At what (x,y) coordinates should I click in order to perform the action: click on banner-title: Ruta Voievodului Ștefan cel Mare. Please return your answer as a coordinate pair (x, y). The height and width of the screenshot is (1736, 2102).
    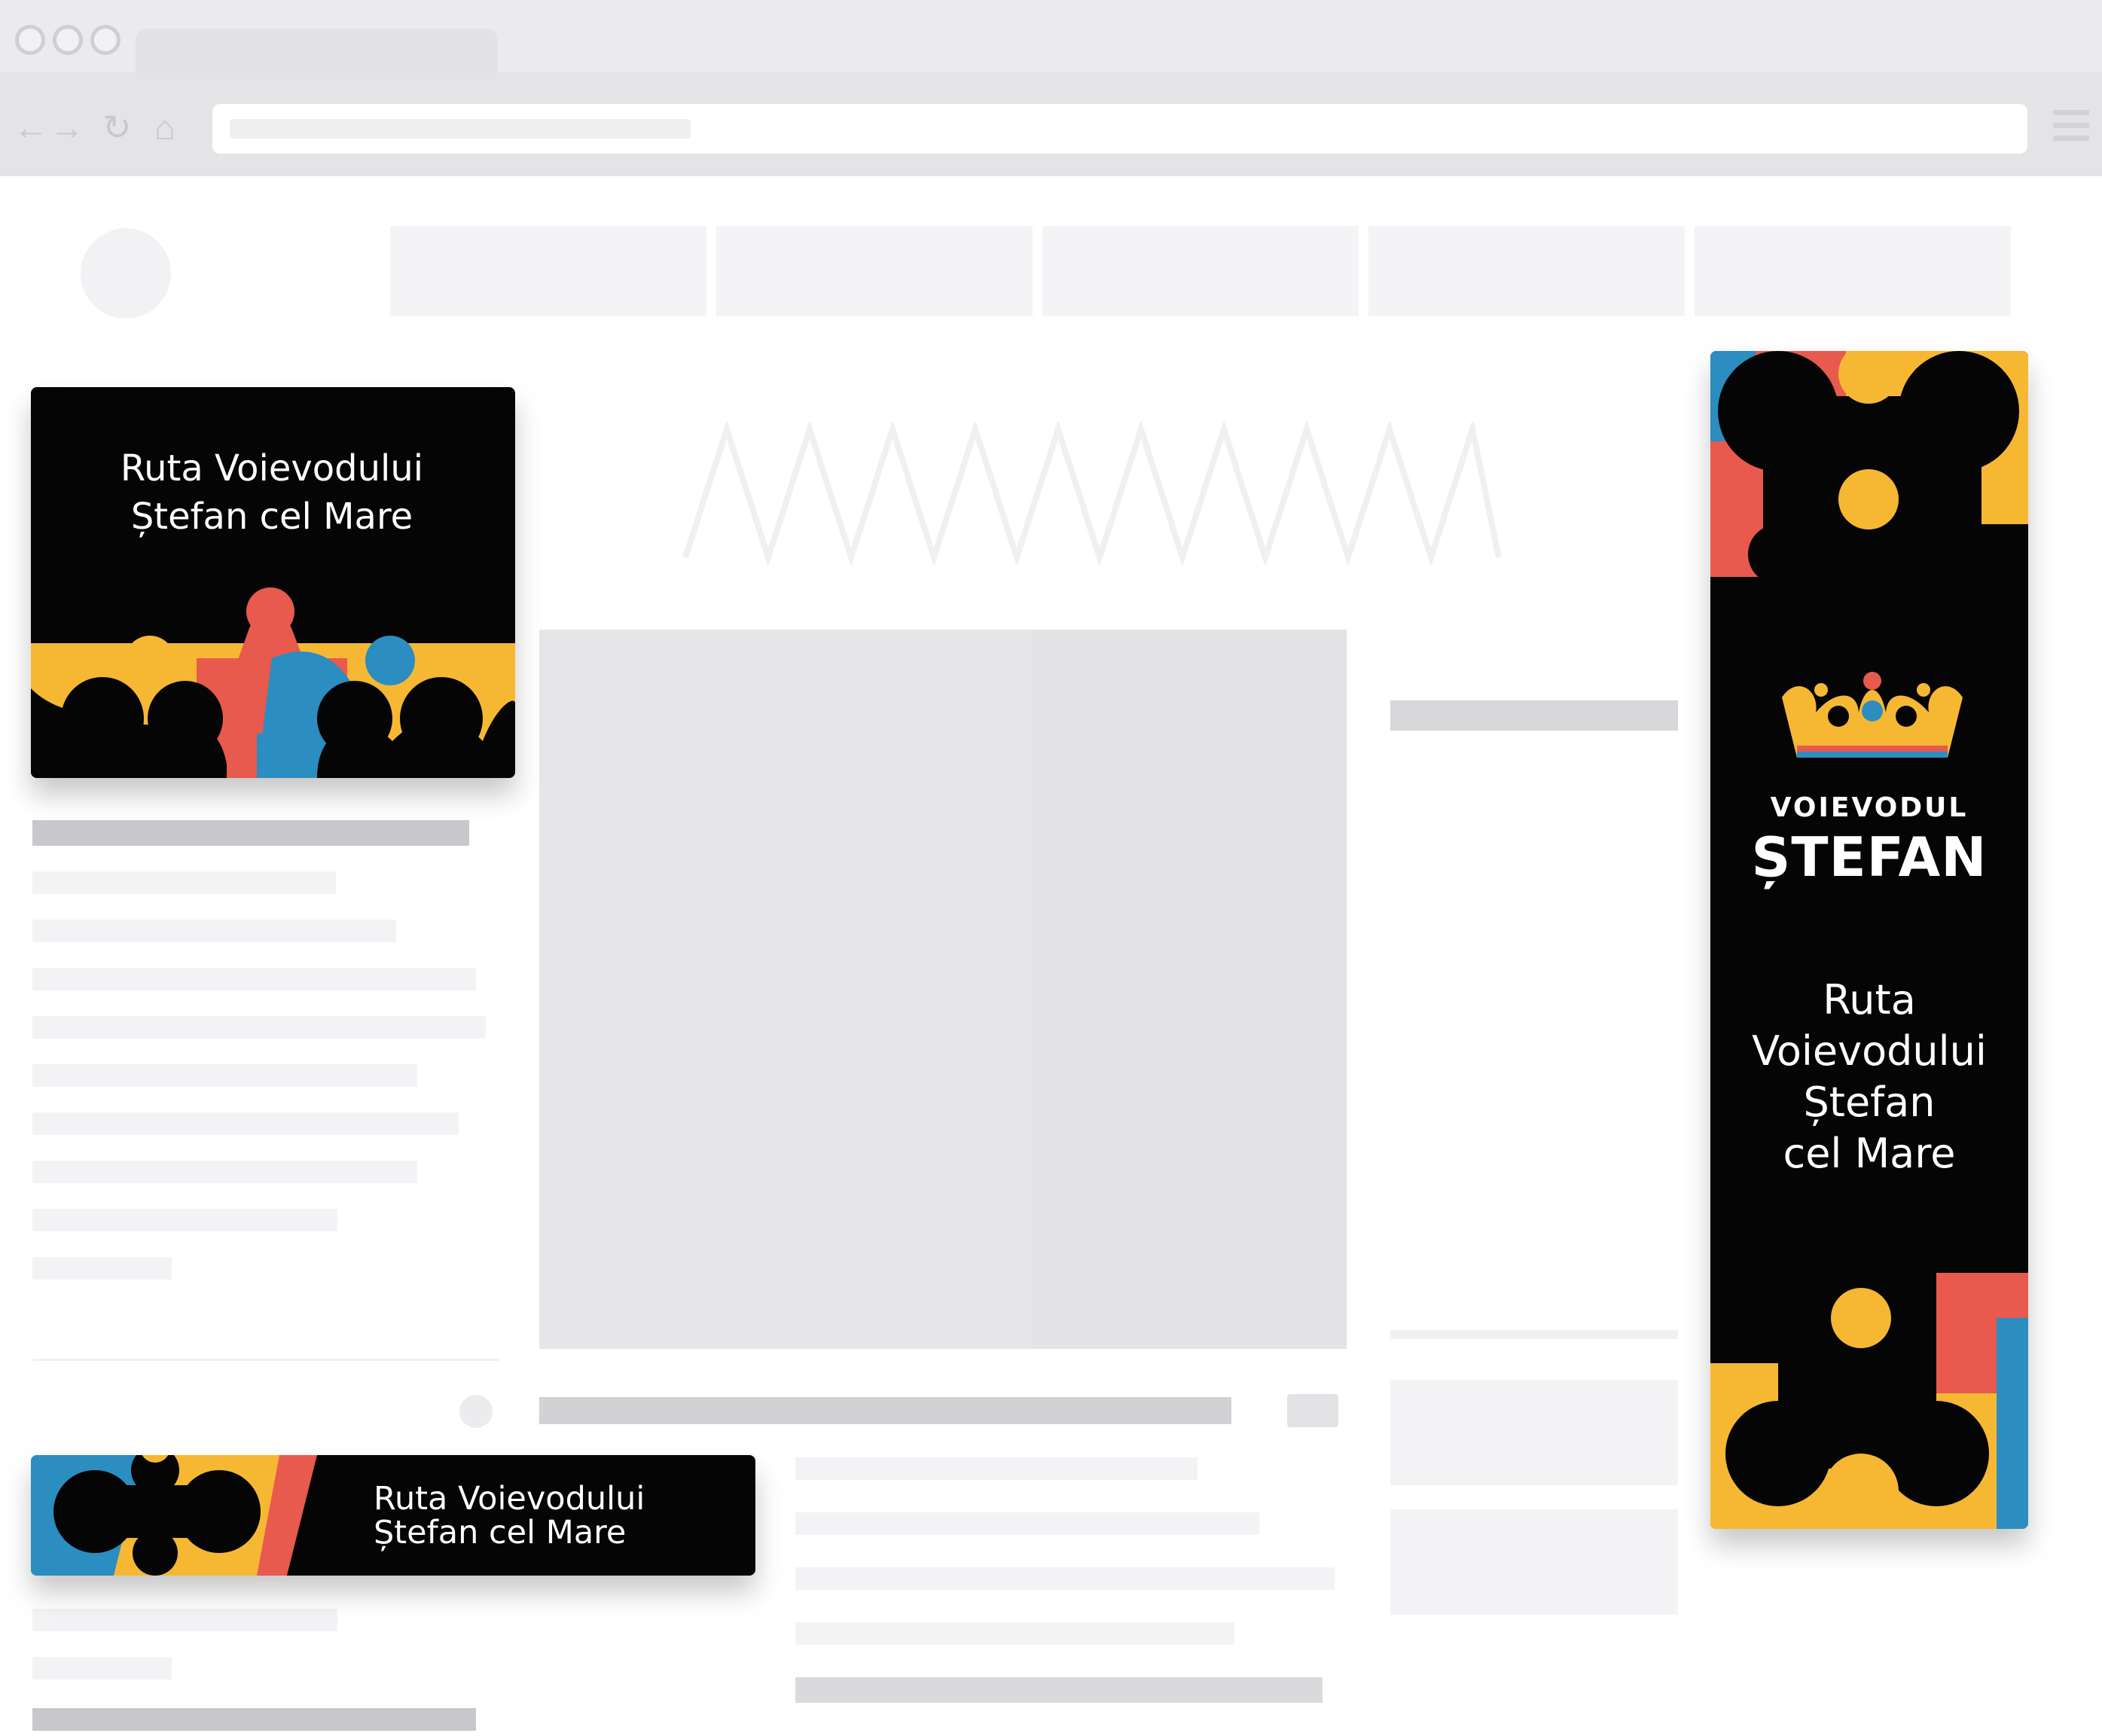
    Looking at the image, I should click on (517, 1516).